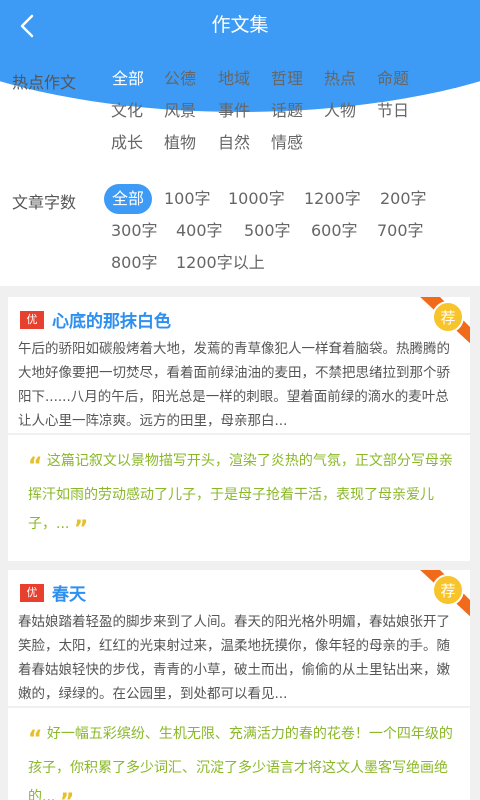  What do you see at coordinates (287, 79) in the screenshot?
I see `topic-option-3: 哲理` at bounding box center [287, 79].